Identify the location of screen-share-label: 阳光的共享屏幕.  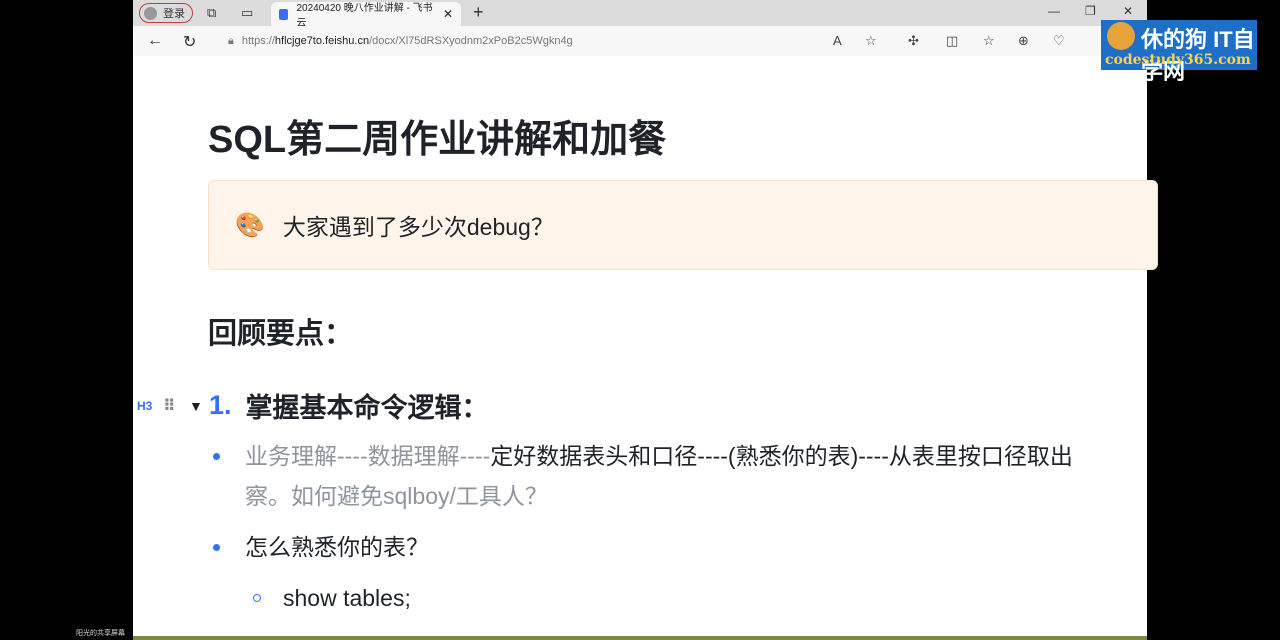
(100, 633).